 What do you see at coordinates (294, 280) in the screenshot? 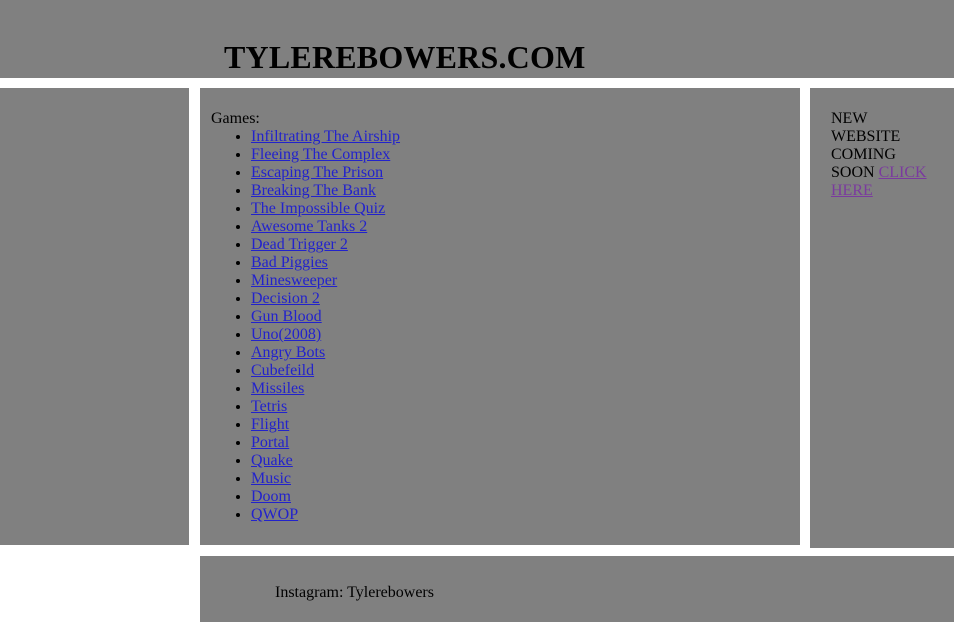
I see `game-link: Minesweeper` at bounding box center [294, 280].